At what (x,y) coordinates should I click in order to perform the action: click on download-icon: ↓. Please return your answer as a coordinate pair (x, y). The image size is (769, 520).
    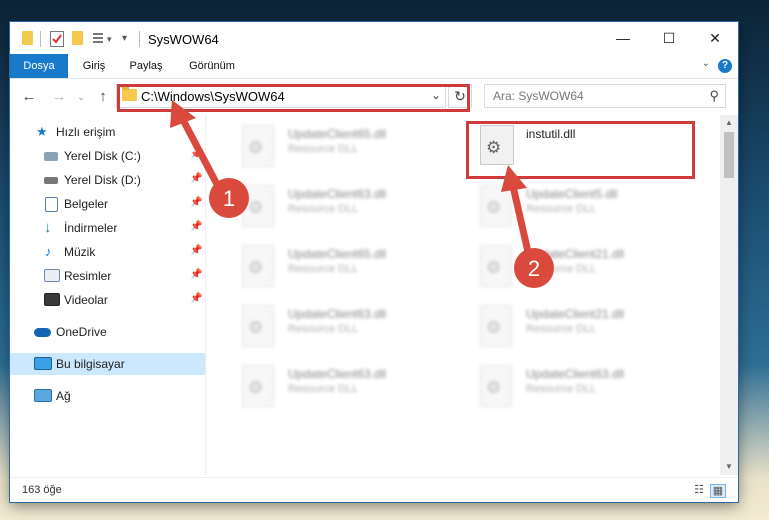
    Looking at the image, I should click on (48, 227).